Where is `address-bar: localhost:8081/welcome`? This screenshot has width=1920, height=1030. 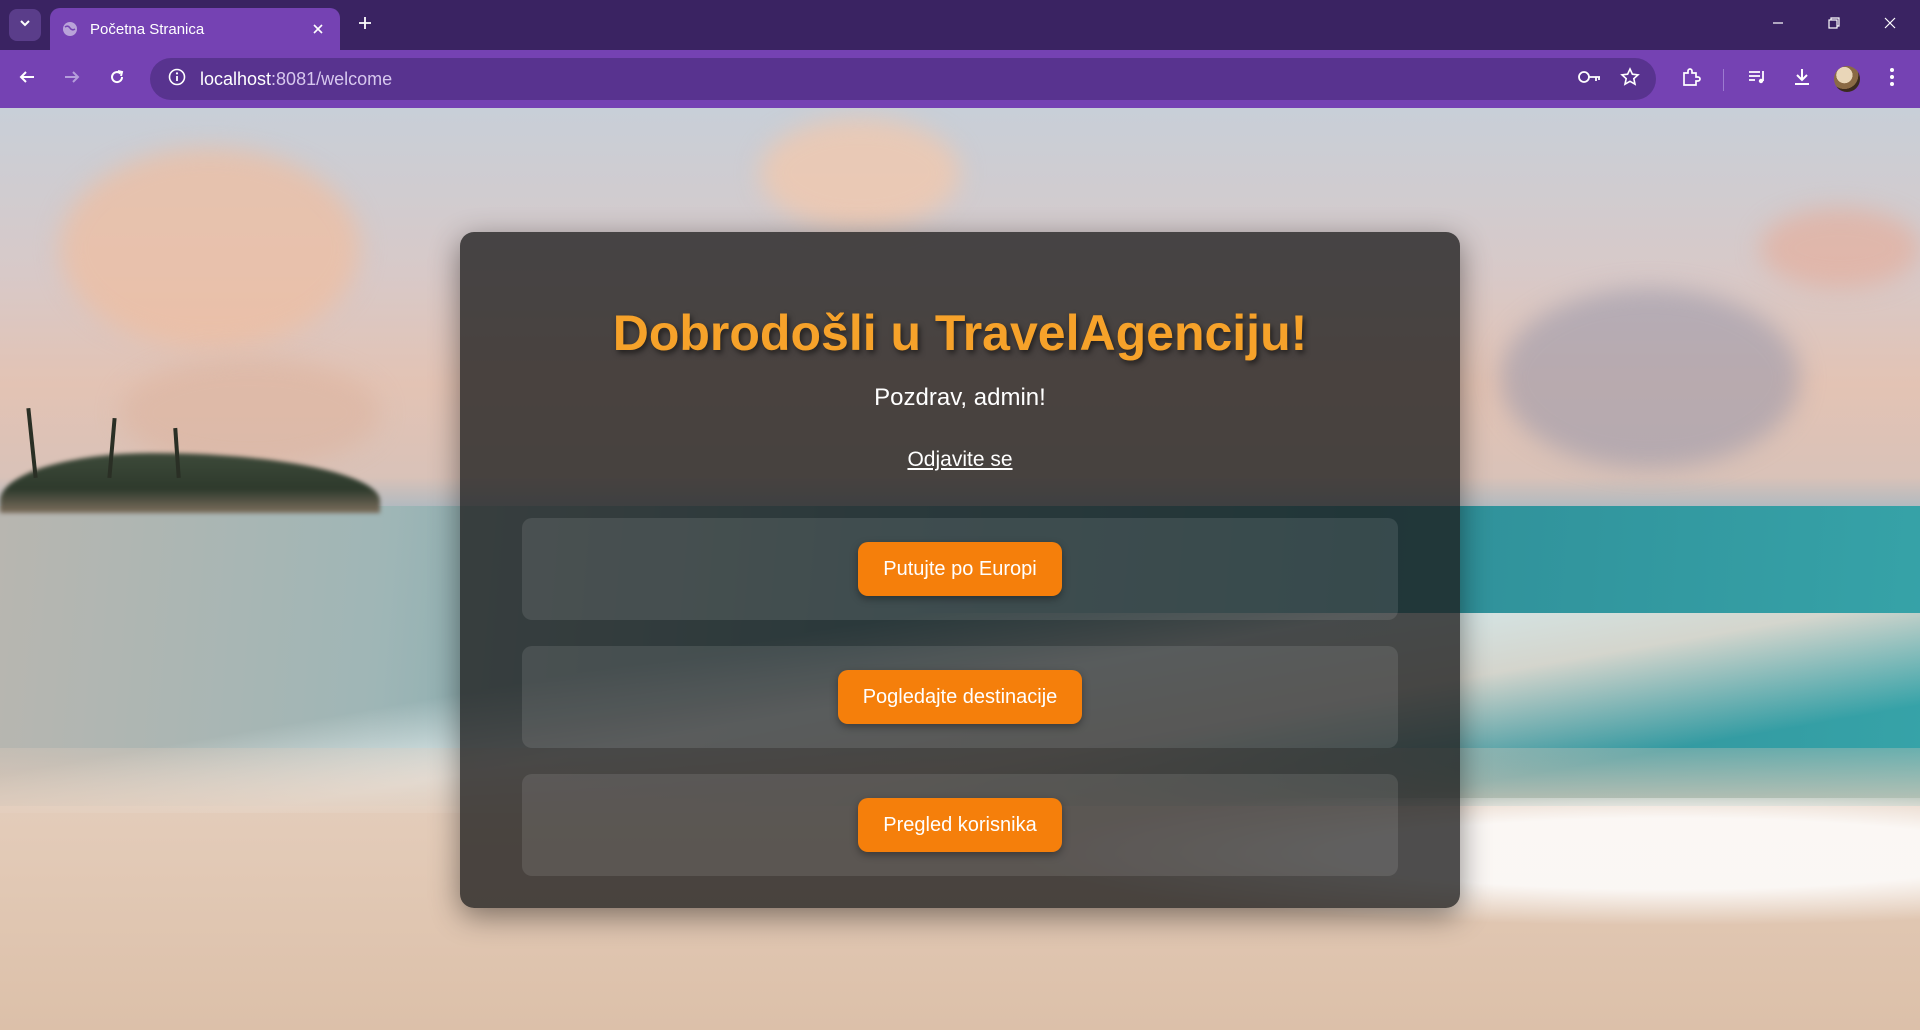
address-bar: localhost:8081/welcome is located at coordinates (903, 79).